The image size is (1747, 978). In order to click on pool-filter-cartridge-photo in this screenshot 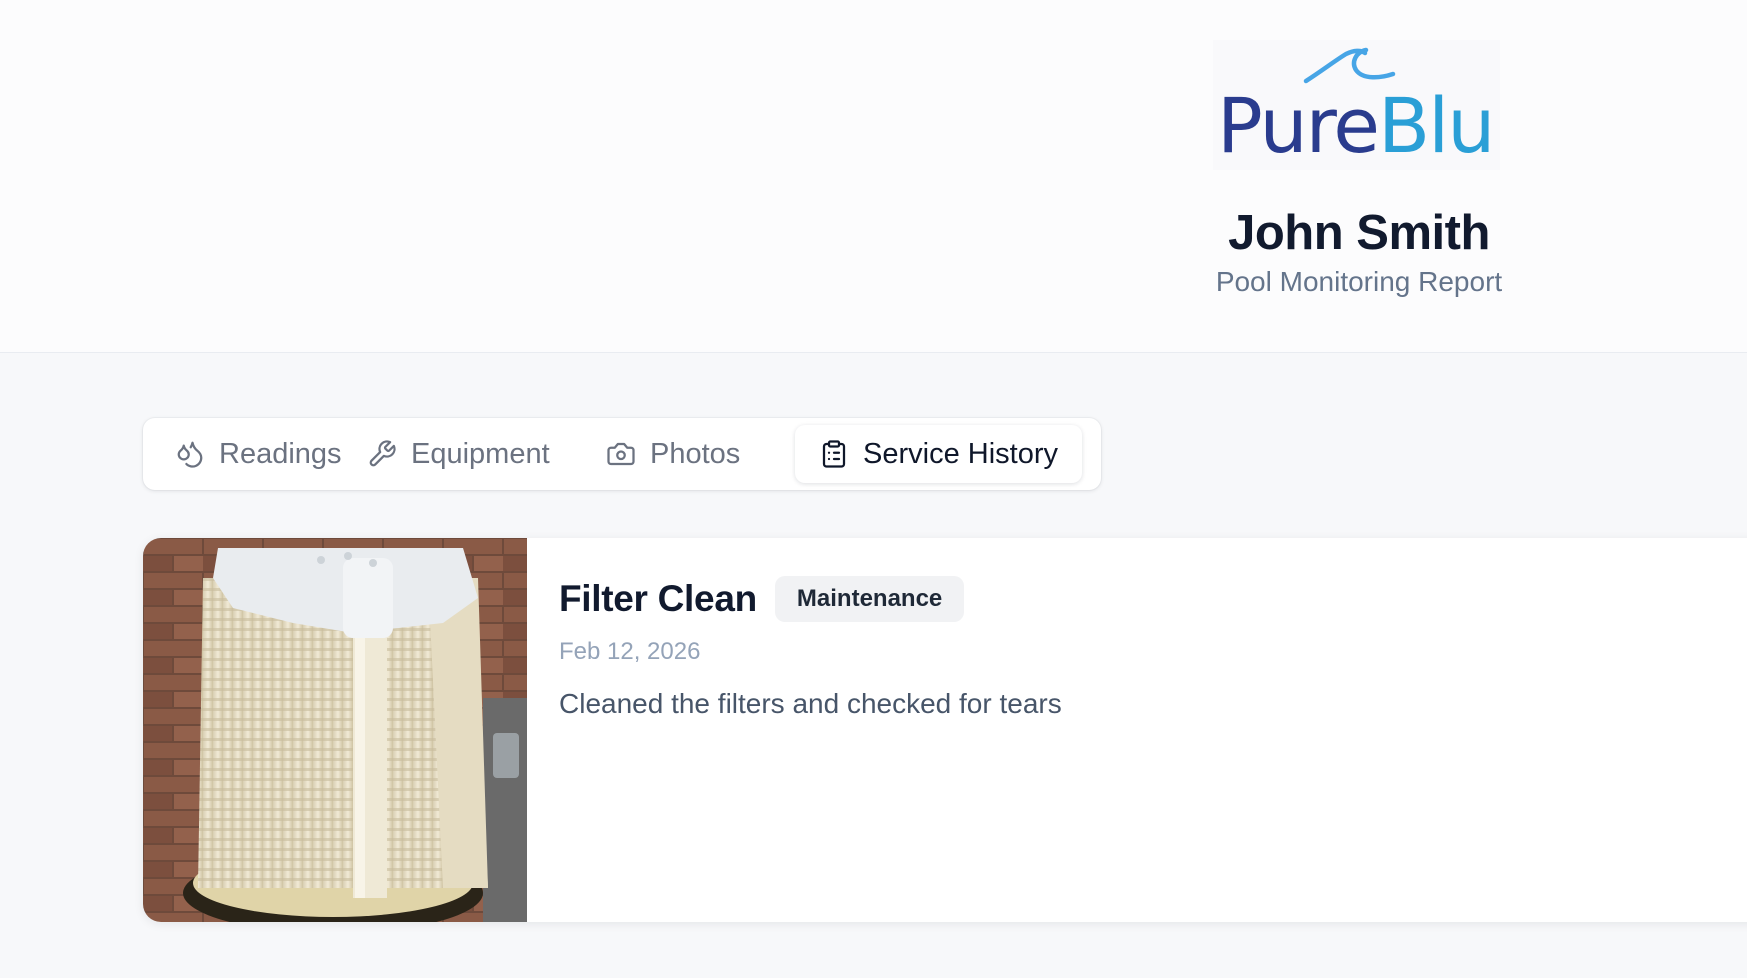, I will do `click(335, 730)`.